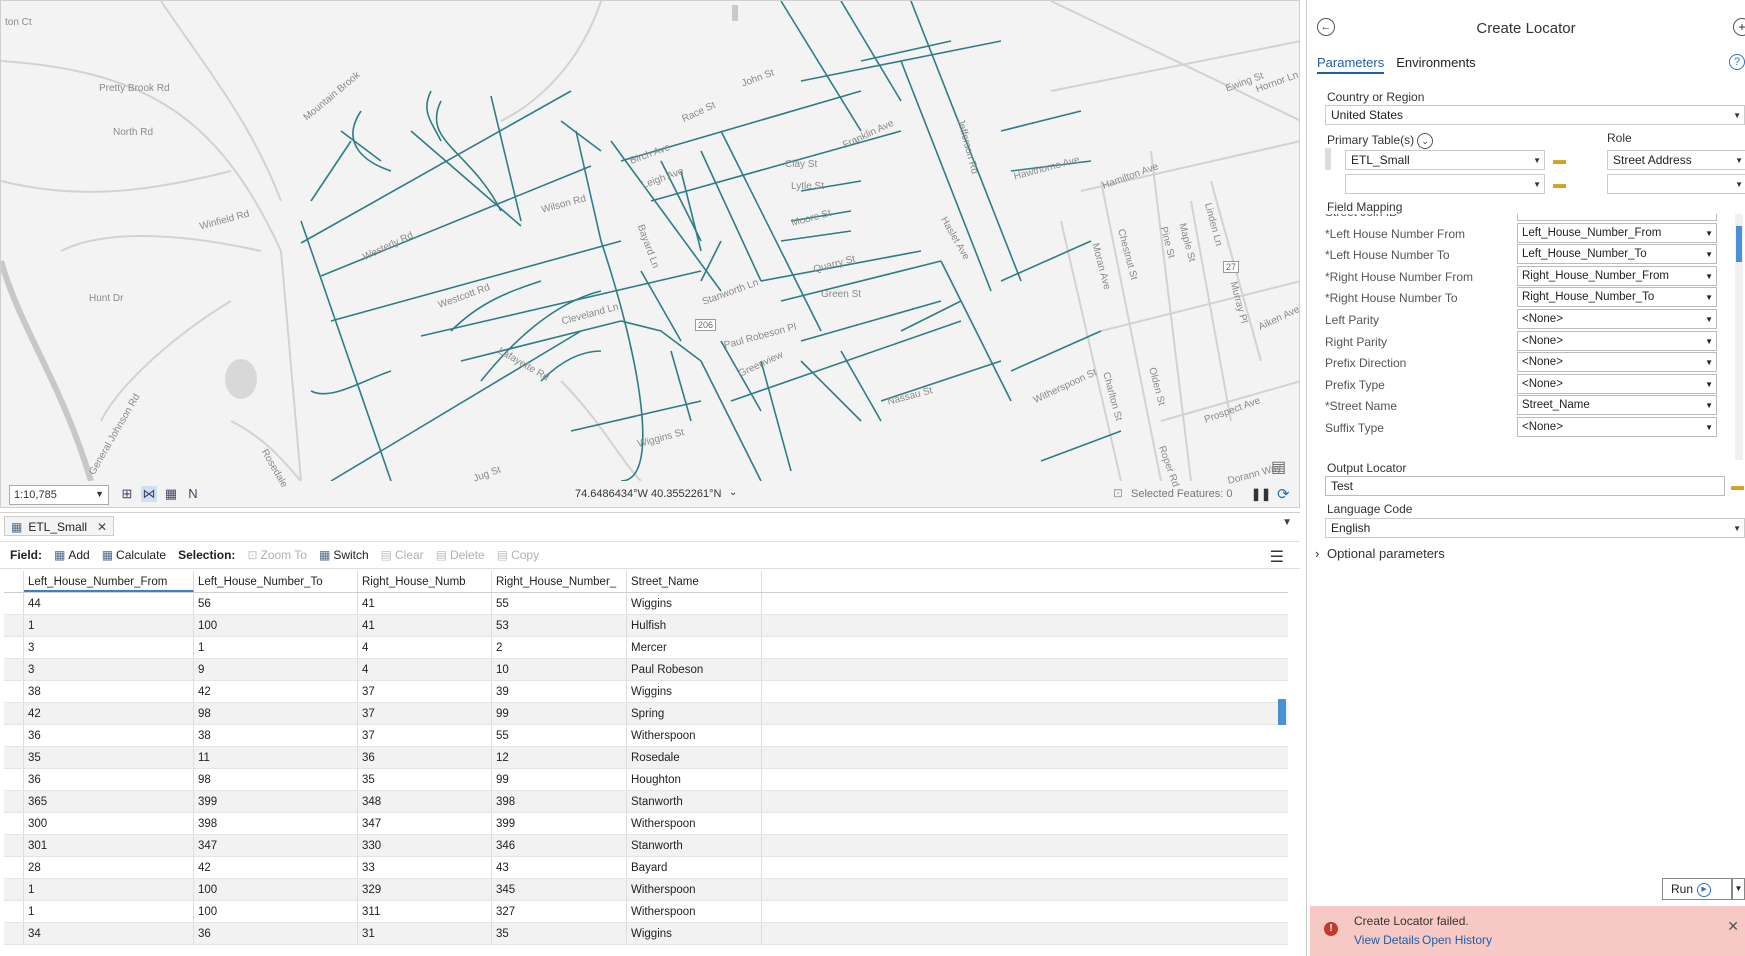 Image resolution: width=1745 pixels, height=956 pixels. Describe the element at coordinates (1380, 553) in the screenshot. I see `optional-parameters-toggle: › Optional parameters` at that location.